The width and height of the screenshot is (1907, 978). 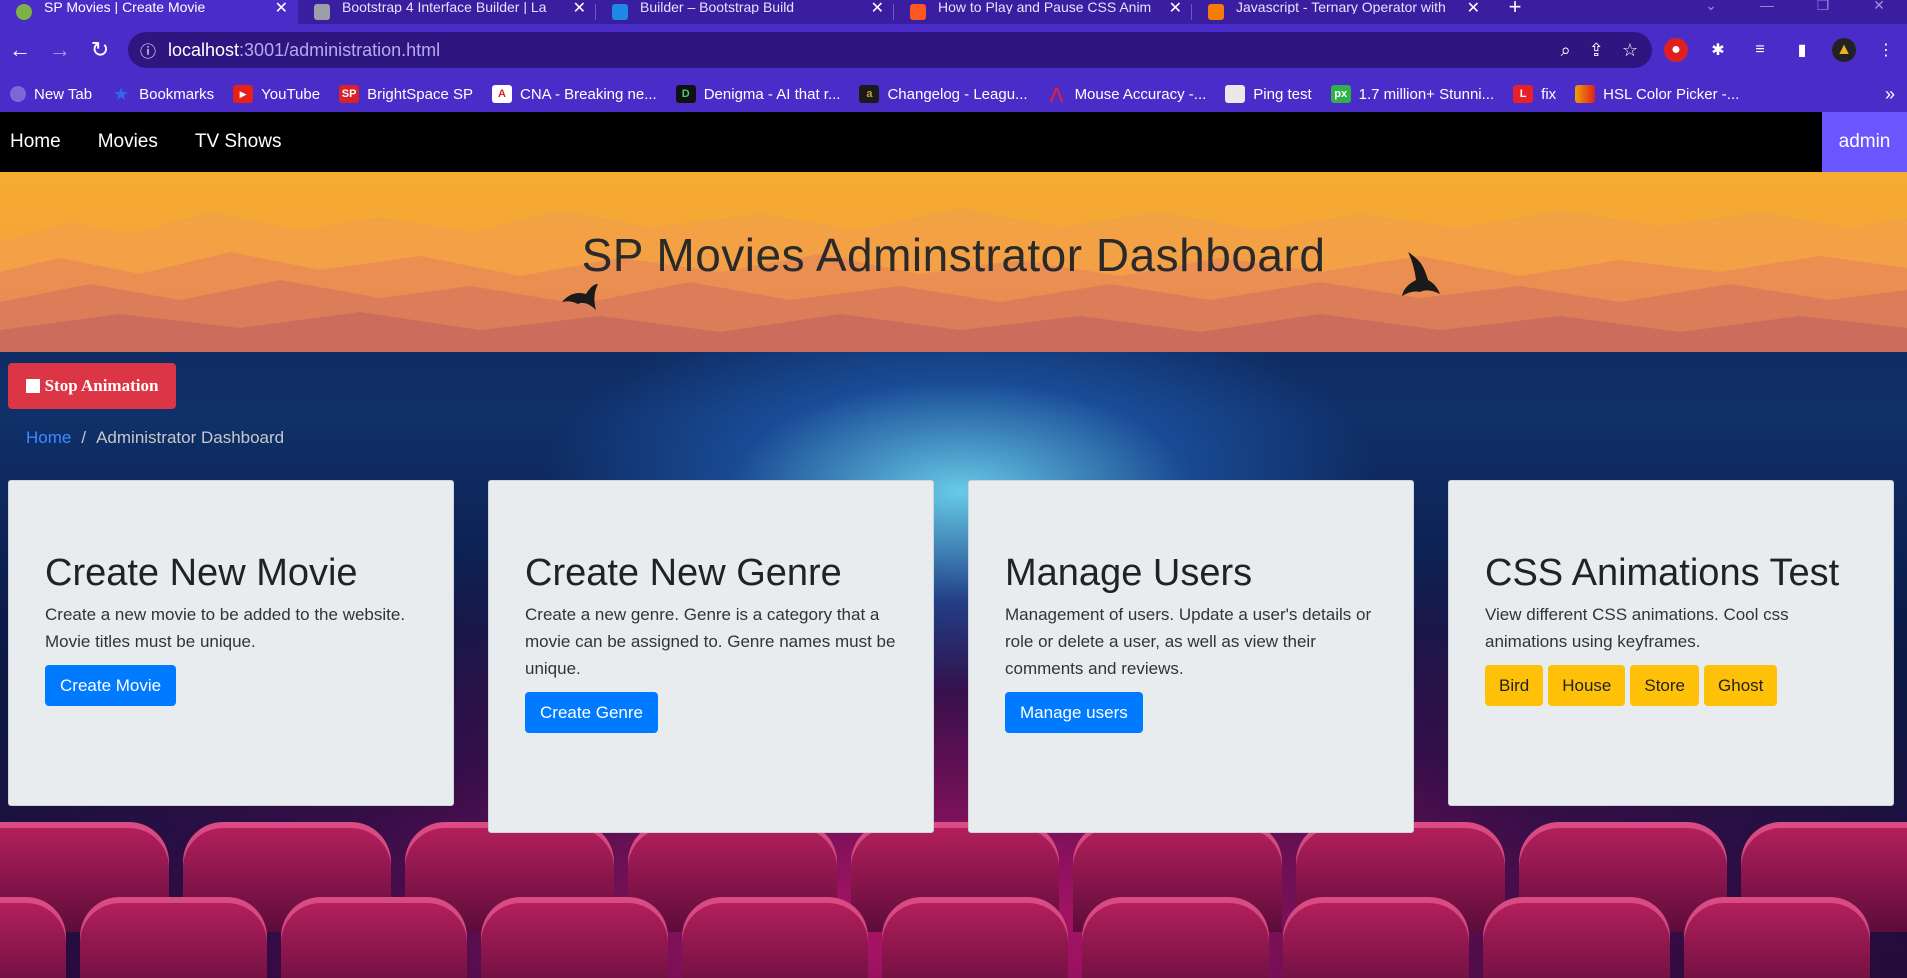 What do you see at coordinates (162, 94) in the screenshot?
I see `bookmark-folder: ★ Bookmarks` at bounding box center [162, 94].